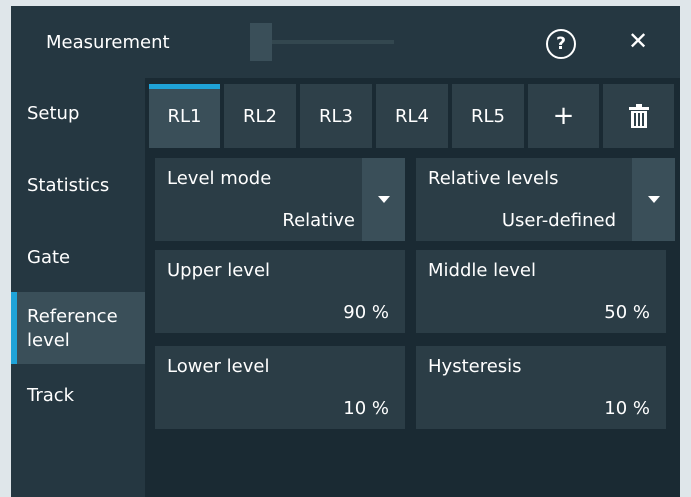 Image resolution: width=691 pixels, height=497 pixels. What do you see at coordinates (78, 257) in the screenshot?
I see `sidebar-item-gate: Gate` at bounding box center [78, 257].